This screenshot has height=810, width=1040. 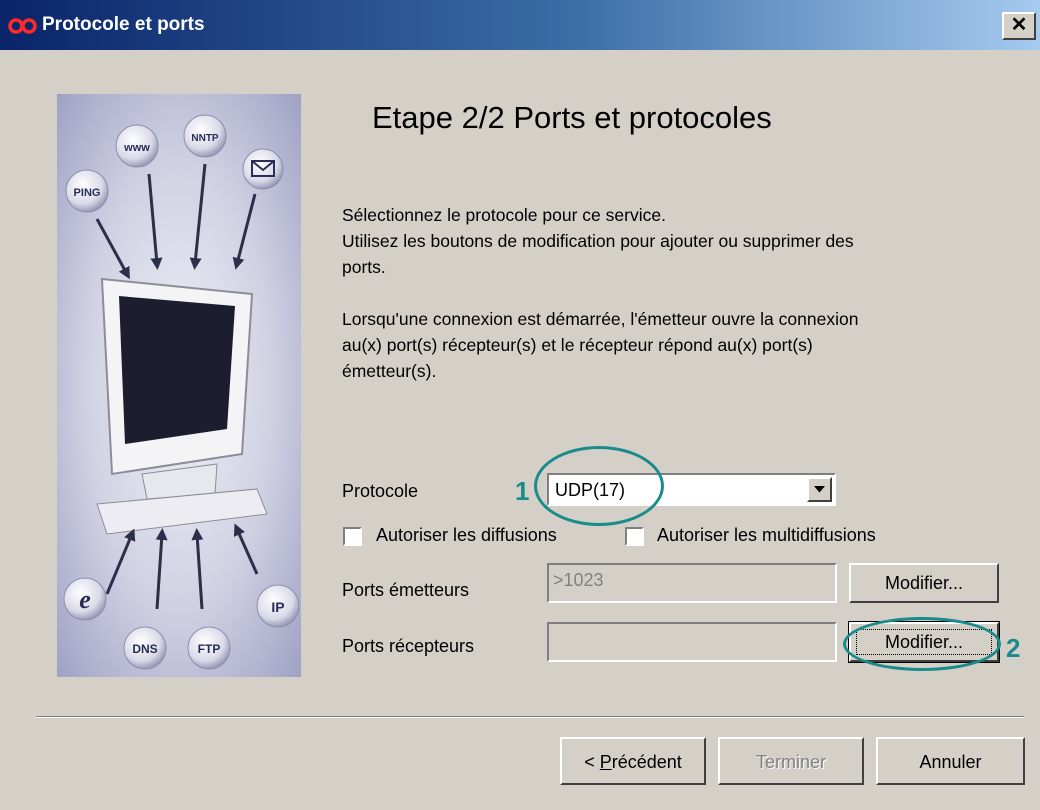 What do you see at coordinates (578, 580) in the screenshot?
I see `sender-ports-value: >1023` at bounding box center [578, 580].